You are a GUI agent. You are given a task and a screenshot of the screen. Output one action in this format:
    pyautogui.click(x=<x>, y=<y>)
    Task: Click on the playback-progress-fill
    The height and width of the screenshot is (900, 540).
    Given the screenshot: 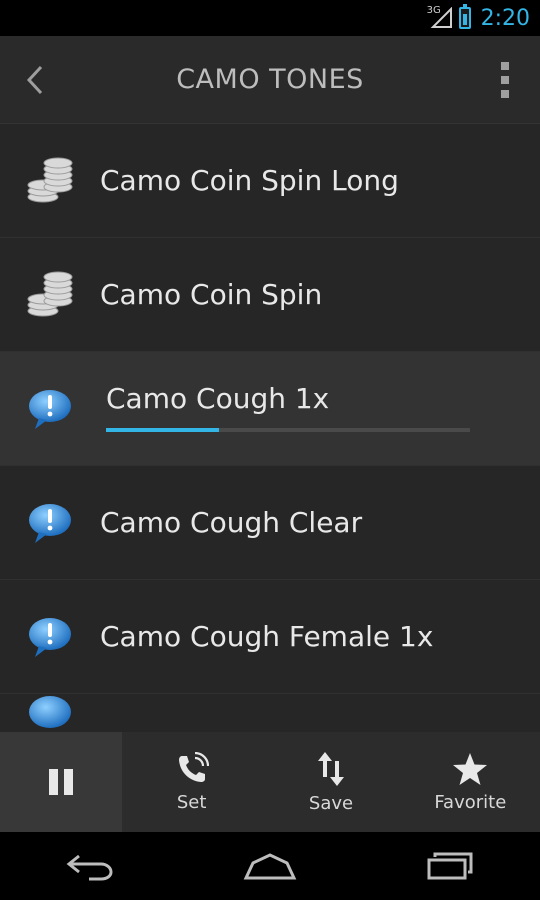 What is the action you would take?
    pyautogui.click(x=162, y=430)
    